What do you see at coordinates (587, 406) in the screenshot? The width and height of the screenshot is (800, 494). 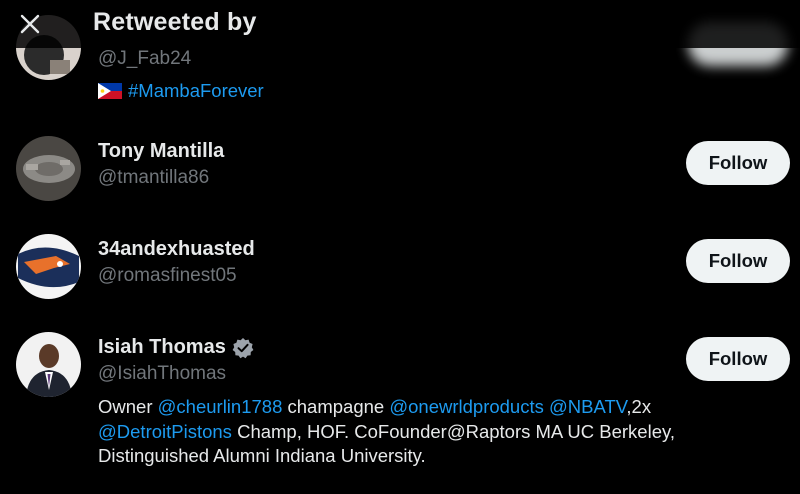 I see `mention-link: @NBATV` at bounding box center [587, 406].